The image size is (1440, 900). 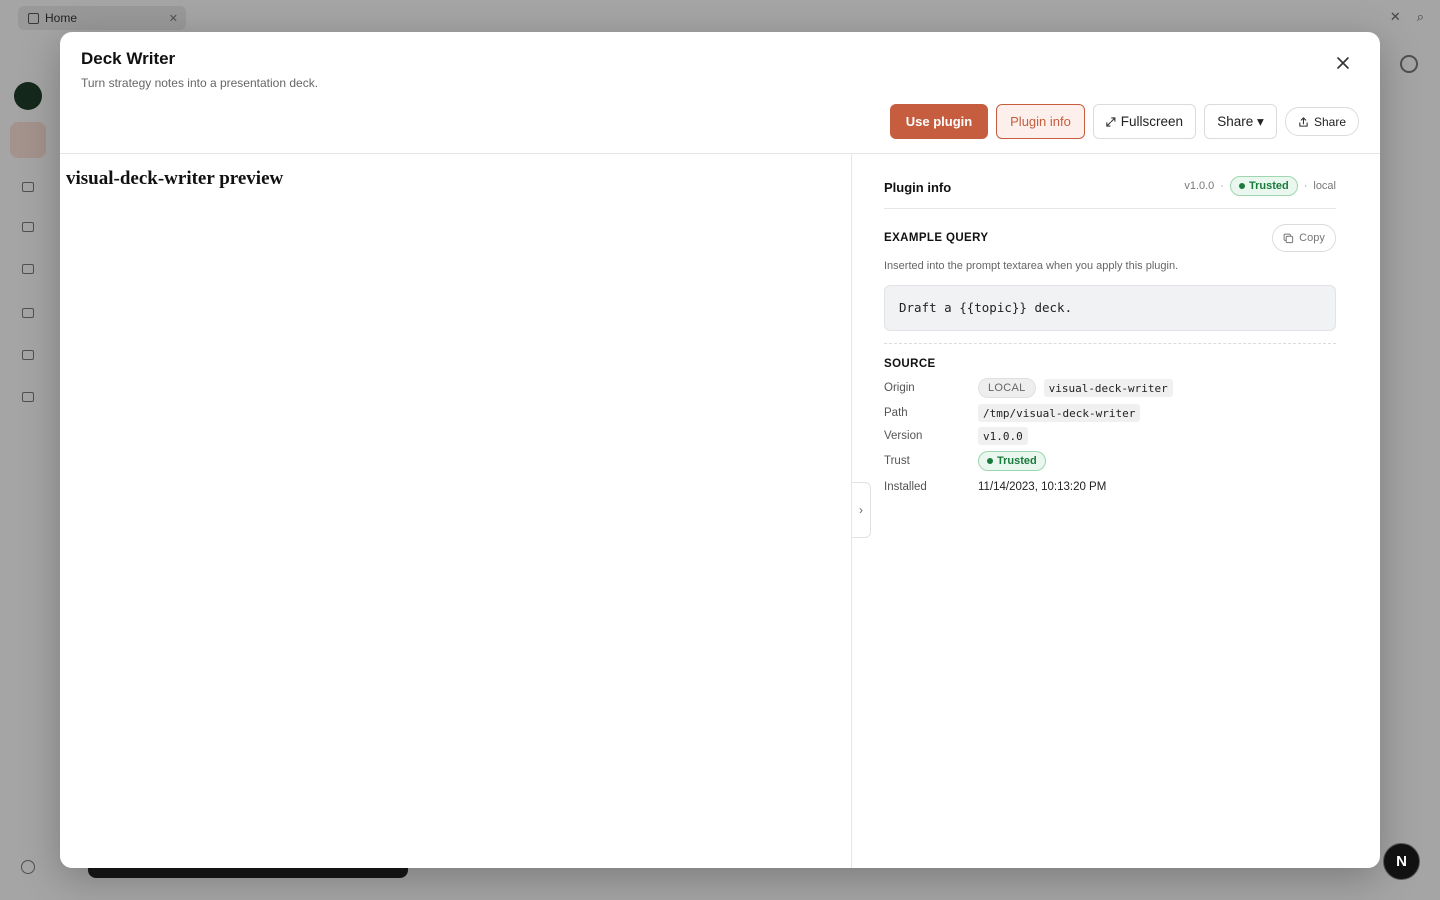 I want to click on source-row-installed: Installed 11/14/2023, 10:13:20 PM, so click(x=995, y=487).